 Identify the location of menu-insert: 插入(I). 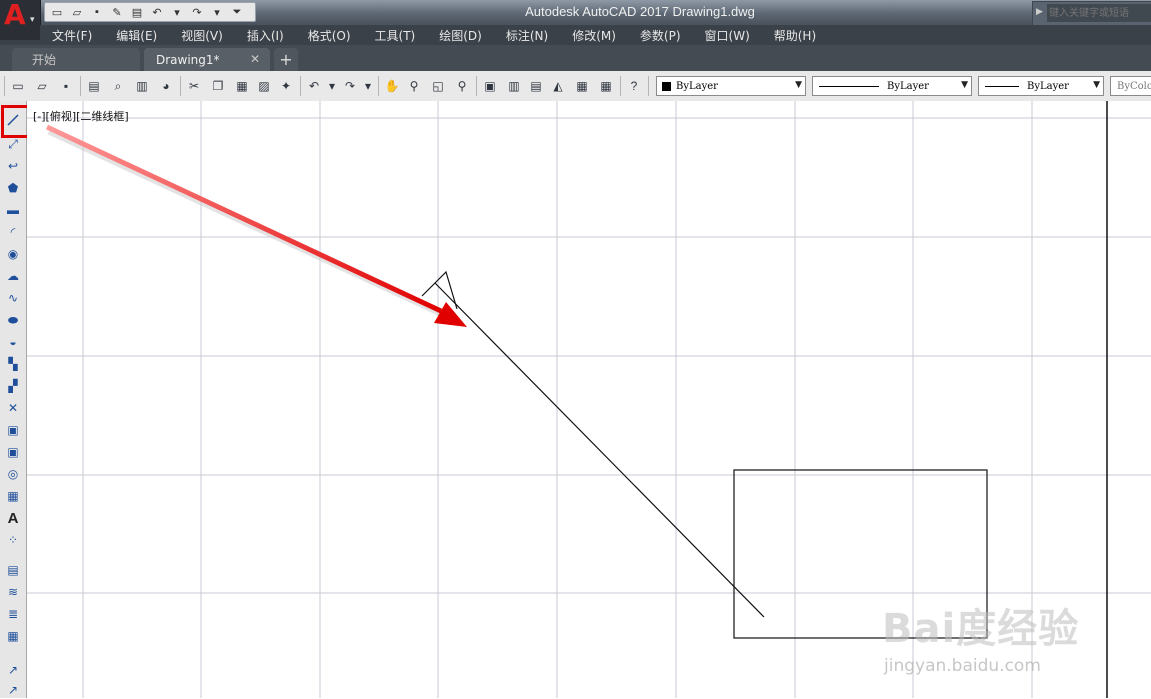
(265, 35).